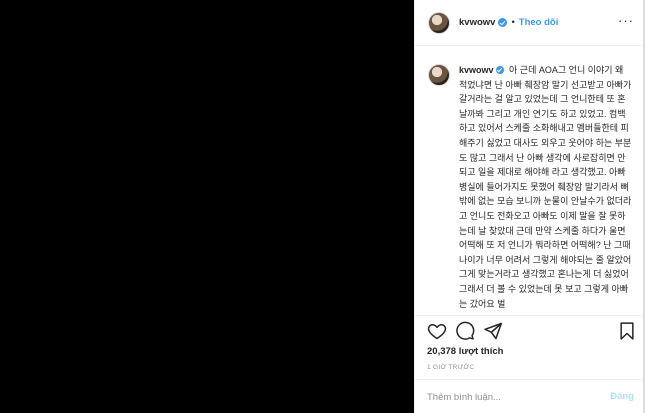 The width and height of the screenshot is (645, 413). What do you see at coordinates (477, 22) in the screenshot?
I see `username-link: kvwowv` at bounding box center [477, 22].